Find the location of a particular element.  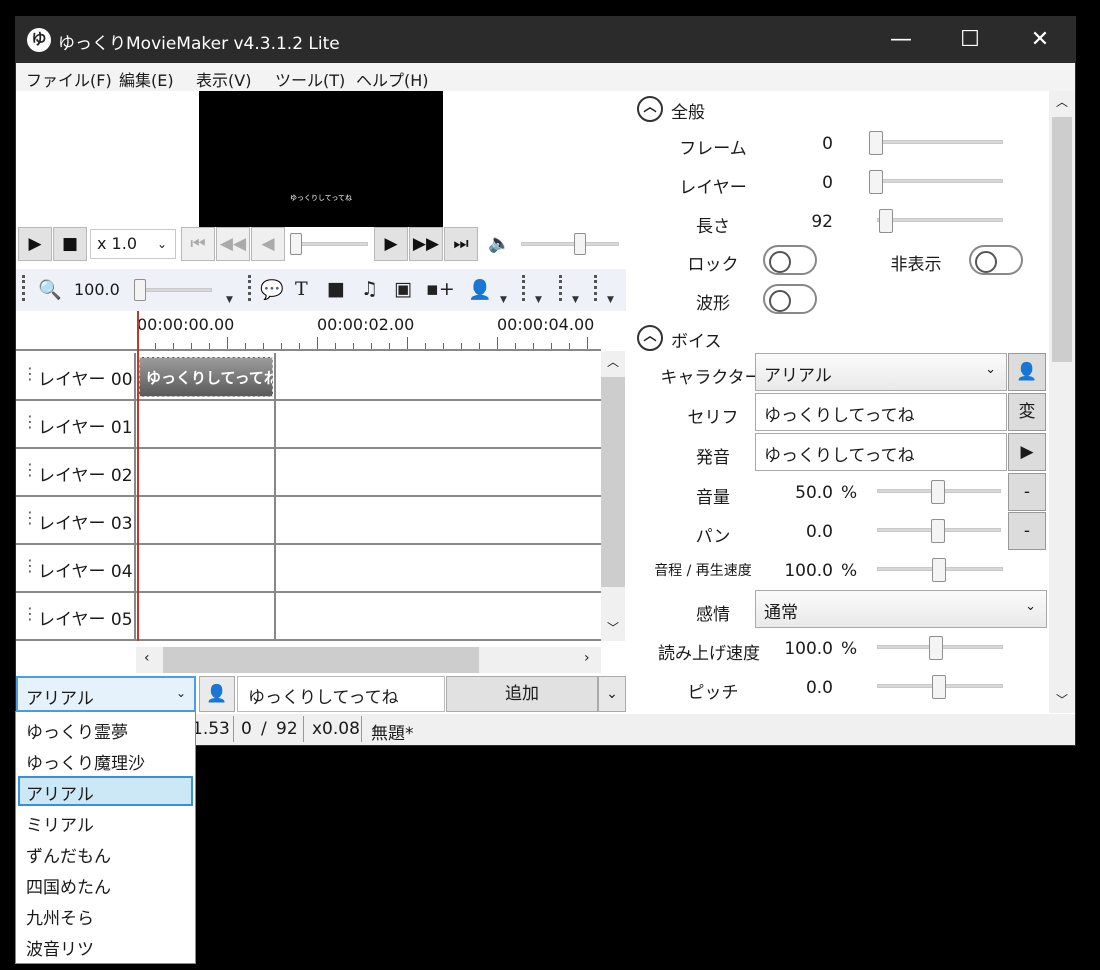

pan-value: 0.0 is located at coordinates (803, 532).